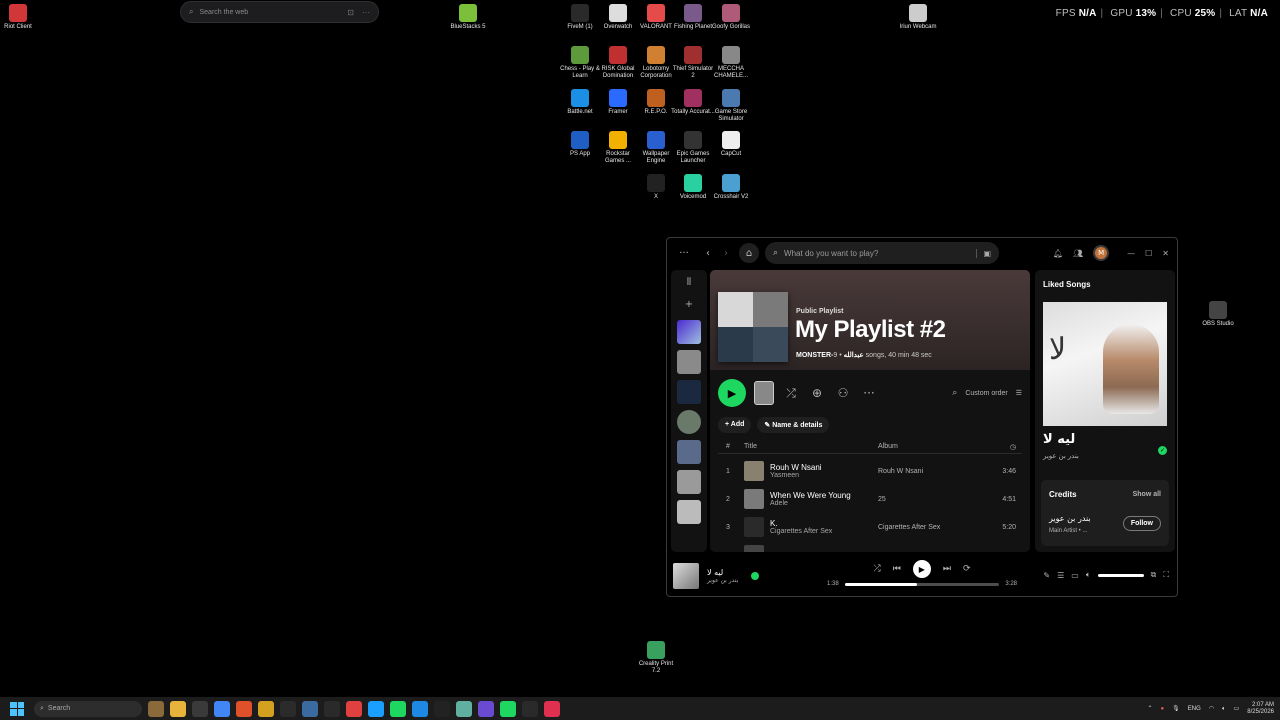 The height and width of the screenshot is (720, 1280). Describe the element at coordinates (808, 446) in the screenshot. I see `col-title: Title` at that location.